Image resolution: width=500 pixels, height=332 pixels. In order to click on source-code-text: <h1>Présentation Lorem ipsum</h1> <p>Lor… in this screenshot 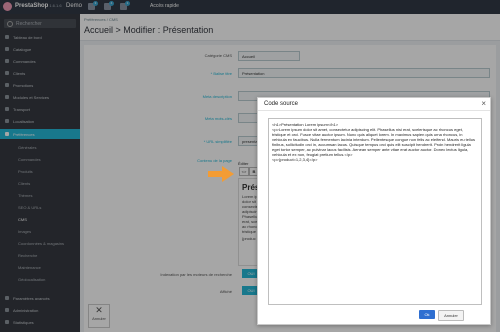, I will do `click(374, 142)`.